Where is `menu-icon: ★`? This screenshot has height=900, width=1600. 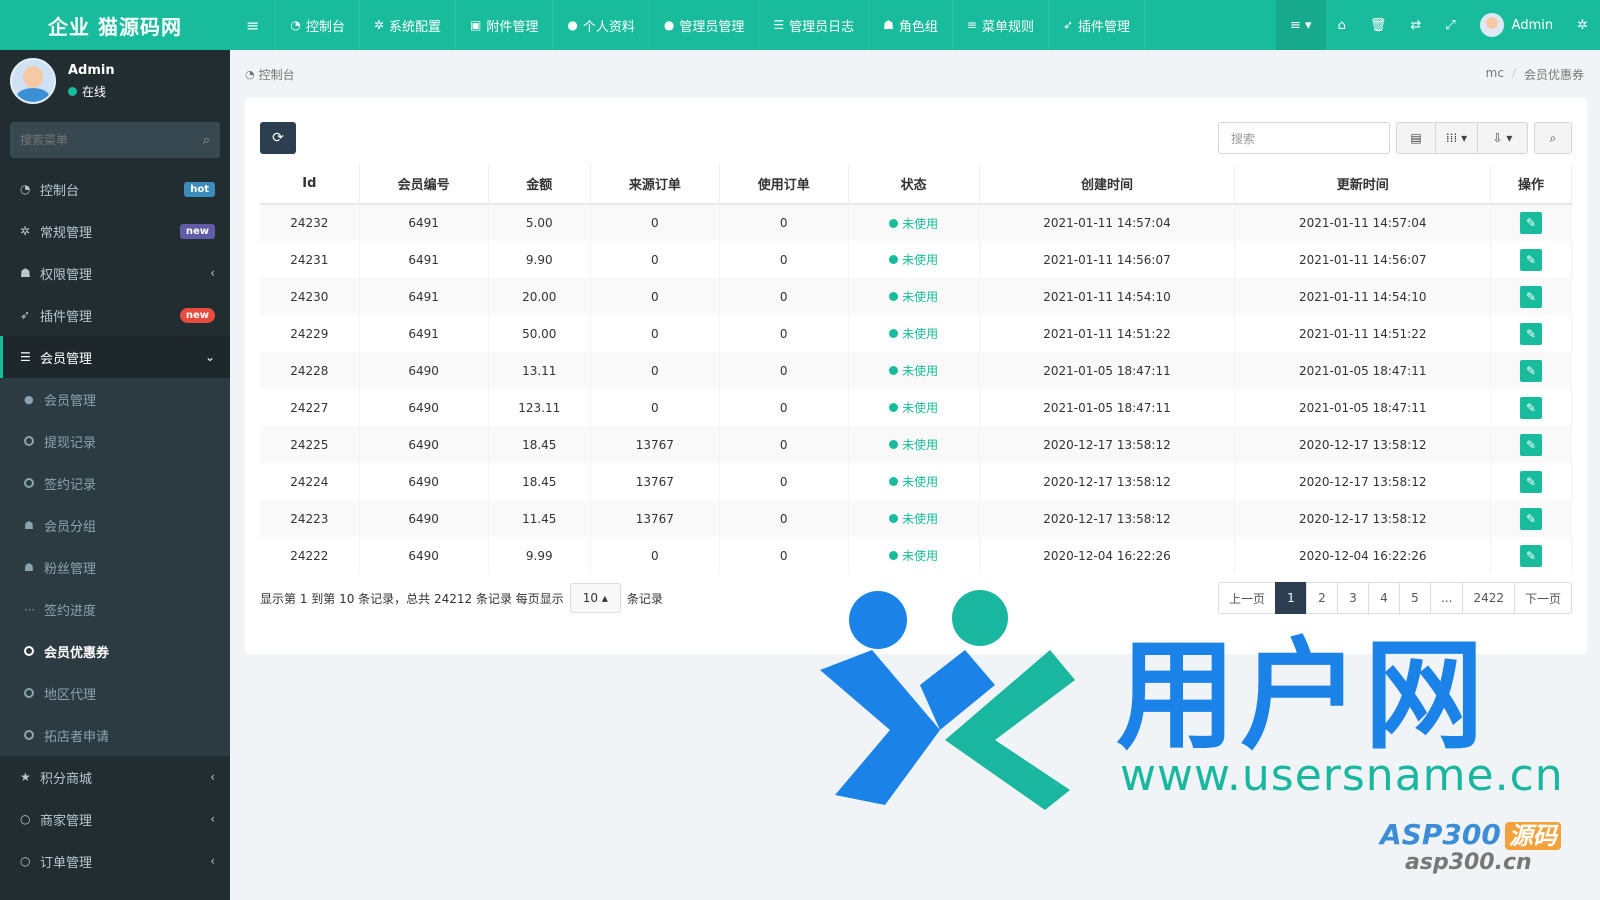 menu-icon: ★ is located at coordinates (25, 777).